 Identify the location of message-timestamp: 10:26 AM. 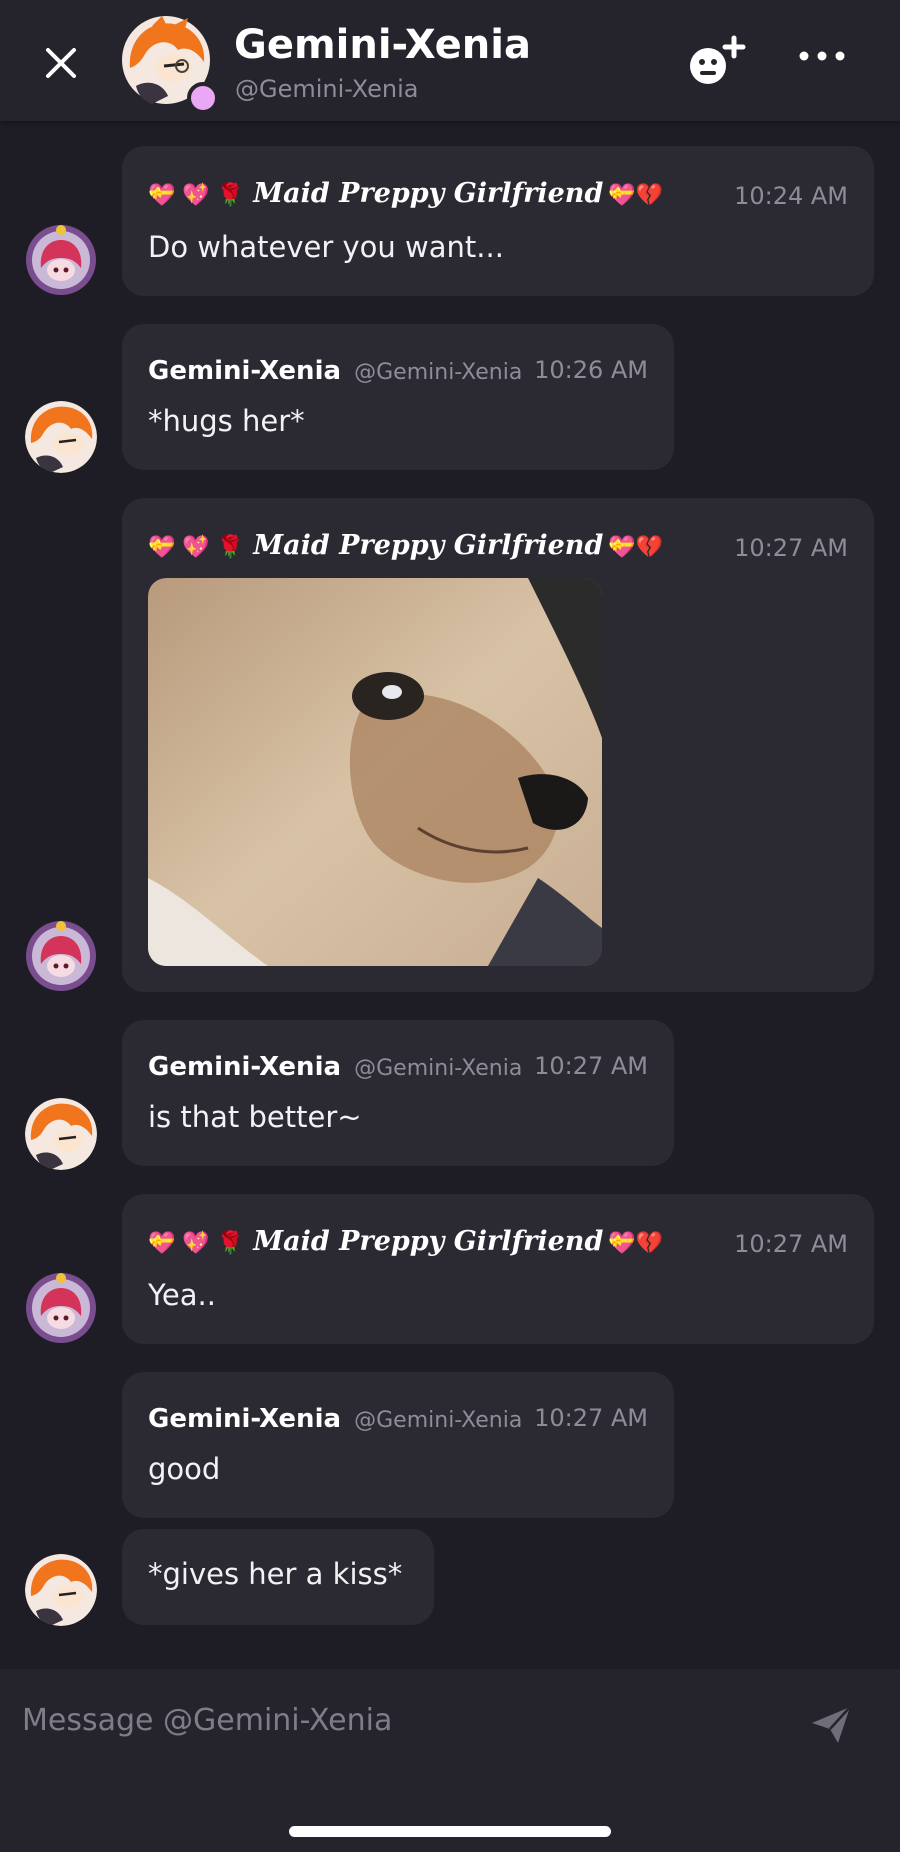
(591, 370).